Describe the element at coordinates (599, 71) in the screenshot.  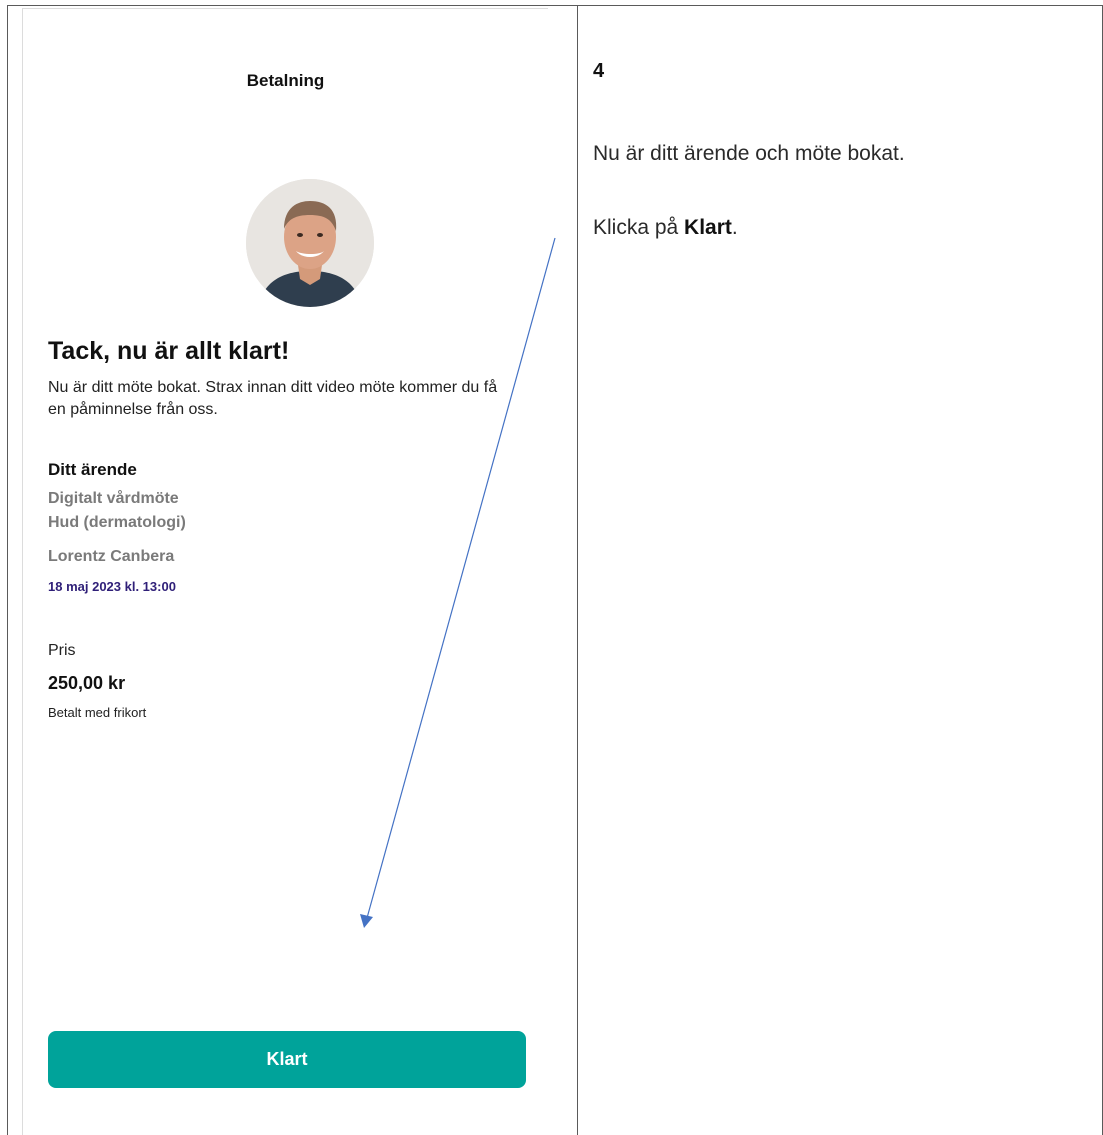
I see `step-number: 4` at that location.